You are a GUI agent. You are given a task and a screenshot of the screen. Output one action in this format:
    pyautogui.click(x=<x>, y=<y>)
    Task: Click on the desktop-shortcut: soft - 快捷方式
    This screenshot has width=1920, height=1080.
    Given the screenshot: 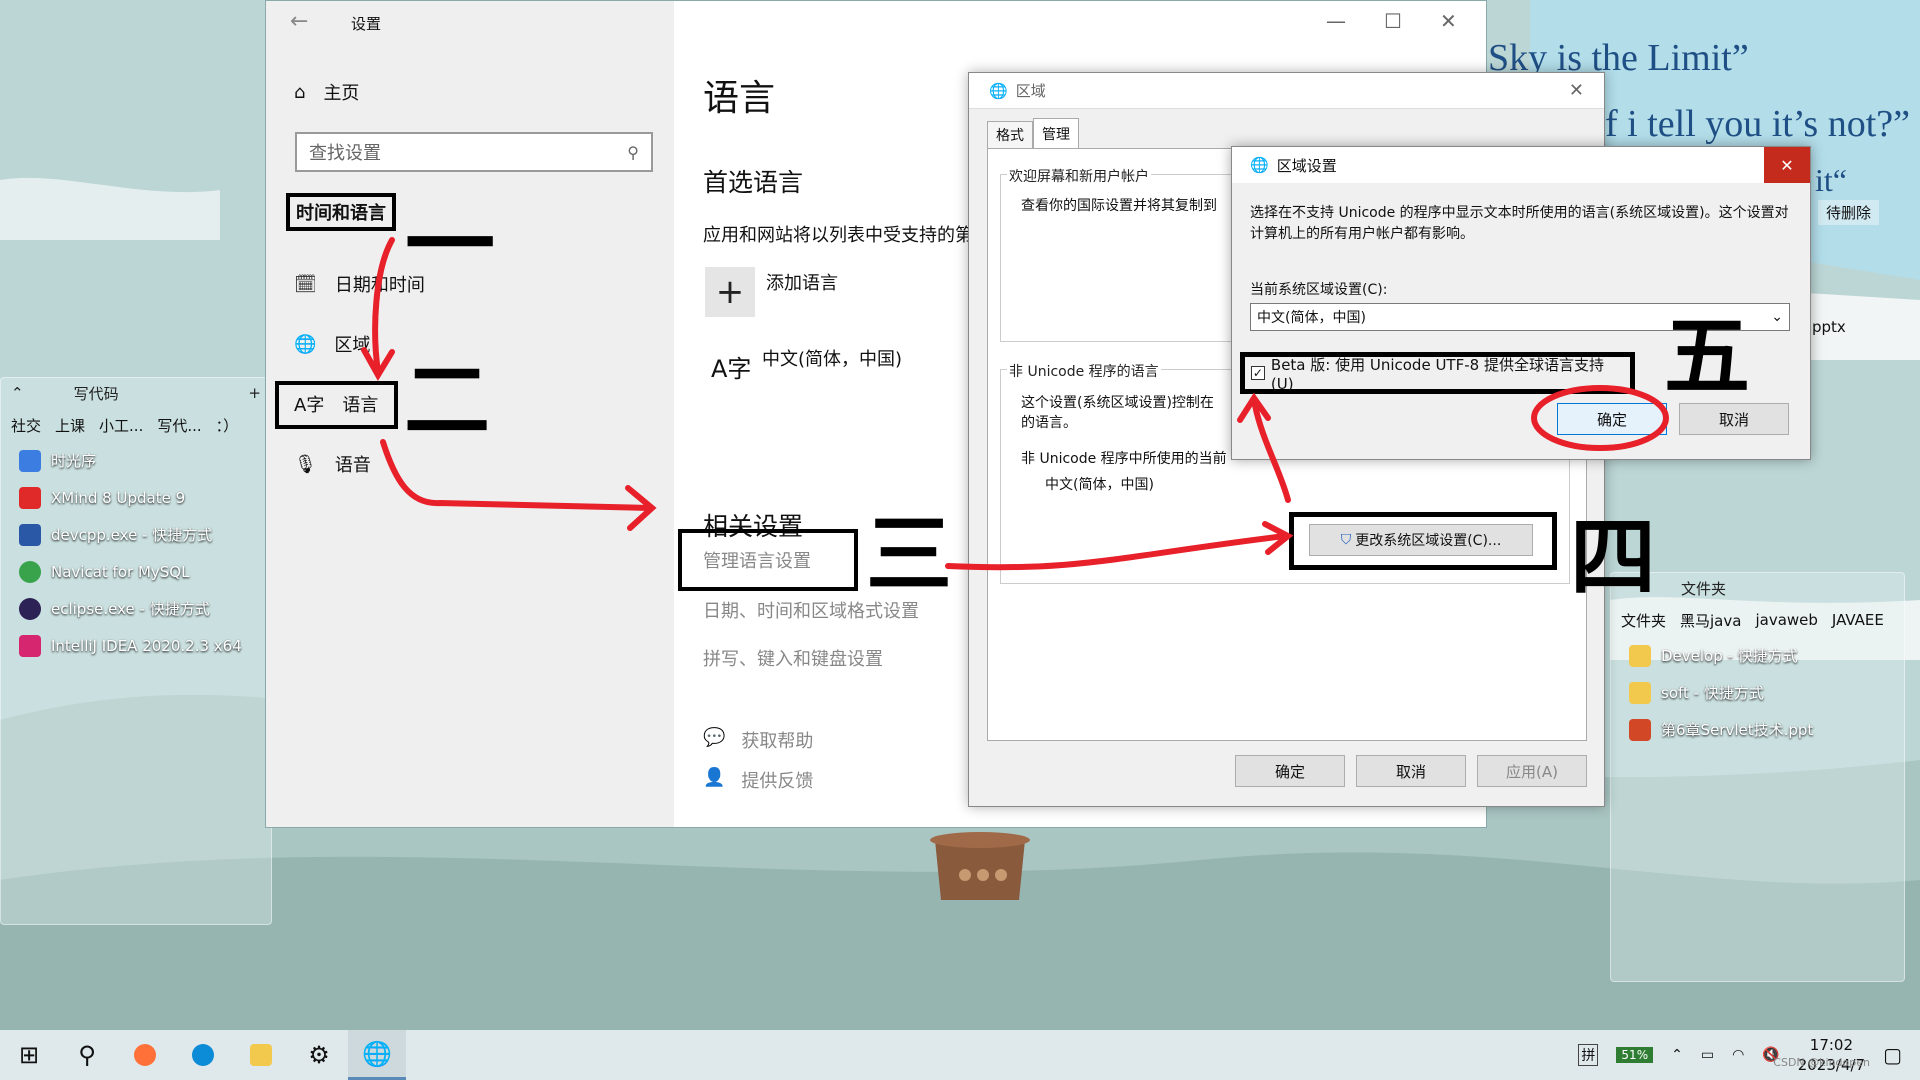 What is the action you would take?
    pyautogui.click(x=1757, y=692)
    